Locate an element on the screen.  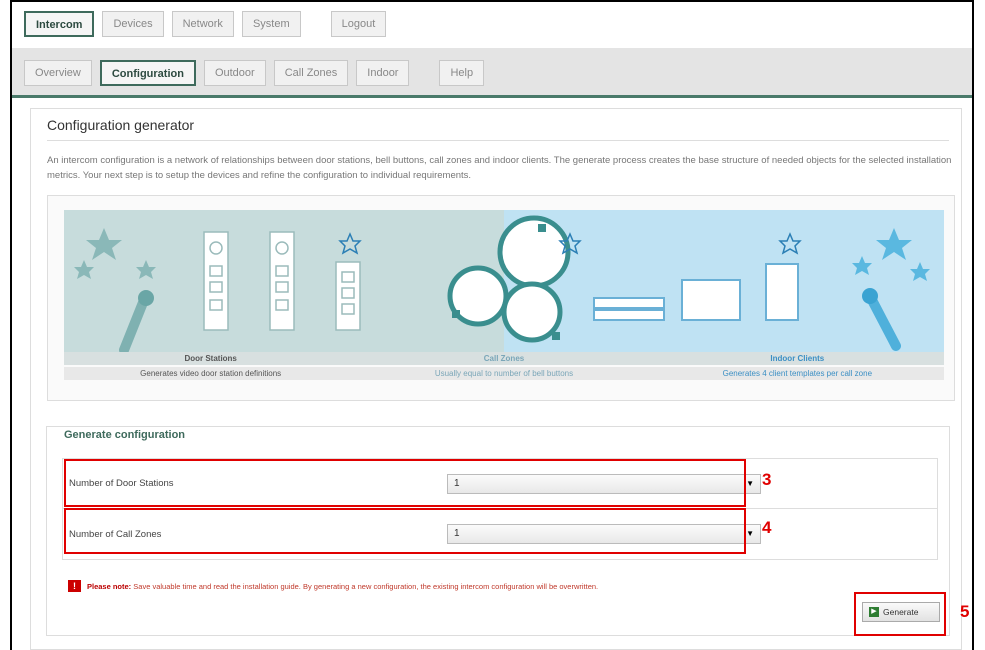
caption-call-zones: Call Zones is located at coordinates (504, 358).